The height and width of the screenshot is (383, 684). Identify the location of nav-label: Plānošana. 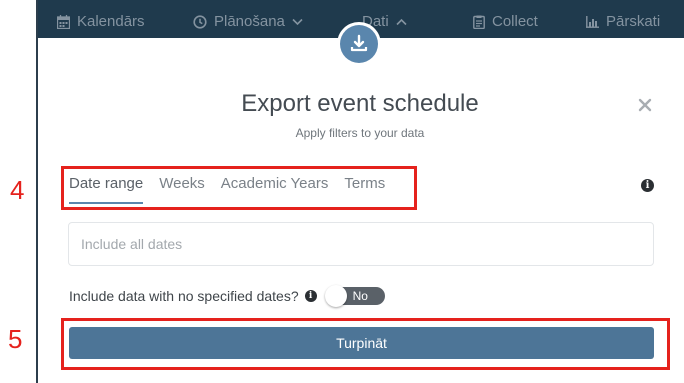
(249, 21).